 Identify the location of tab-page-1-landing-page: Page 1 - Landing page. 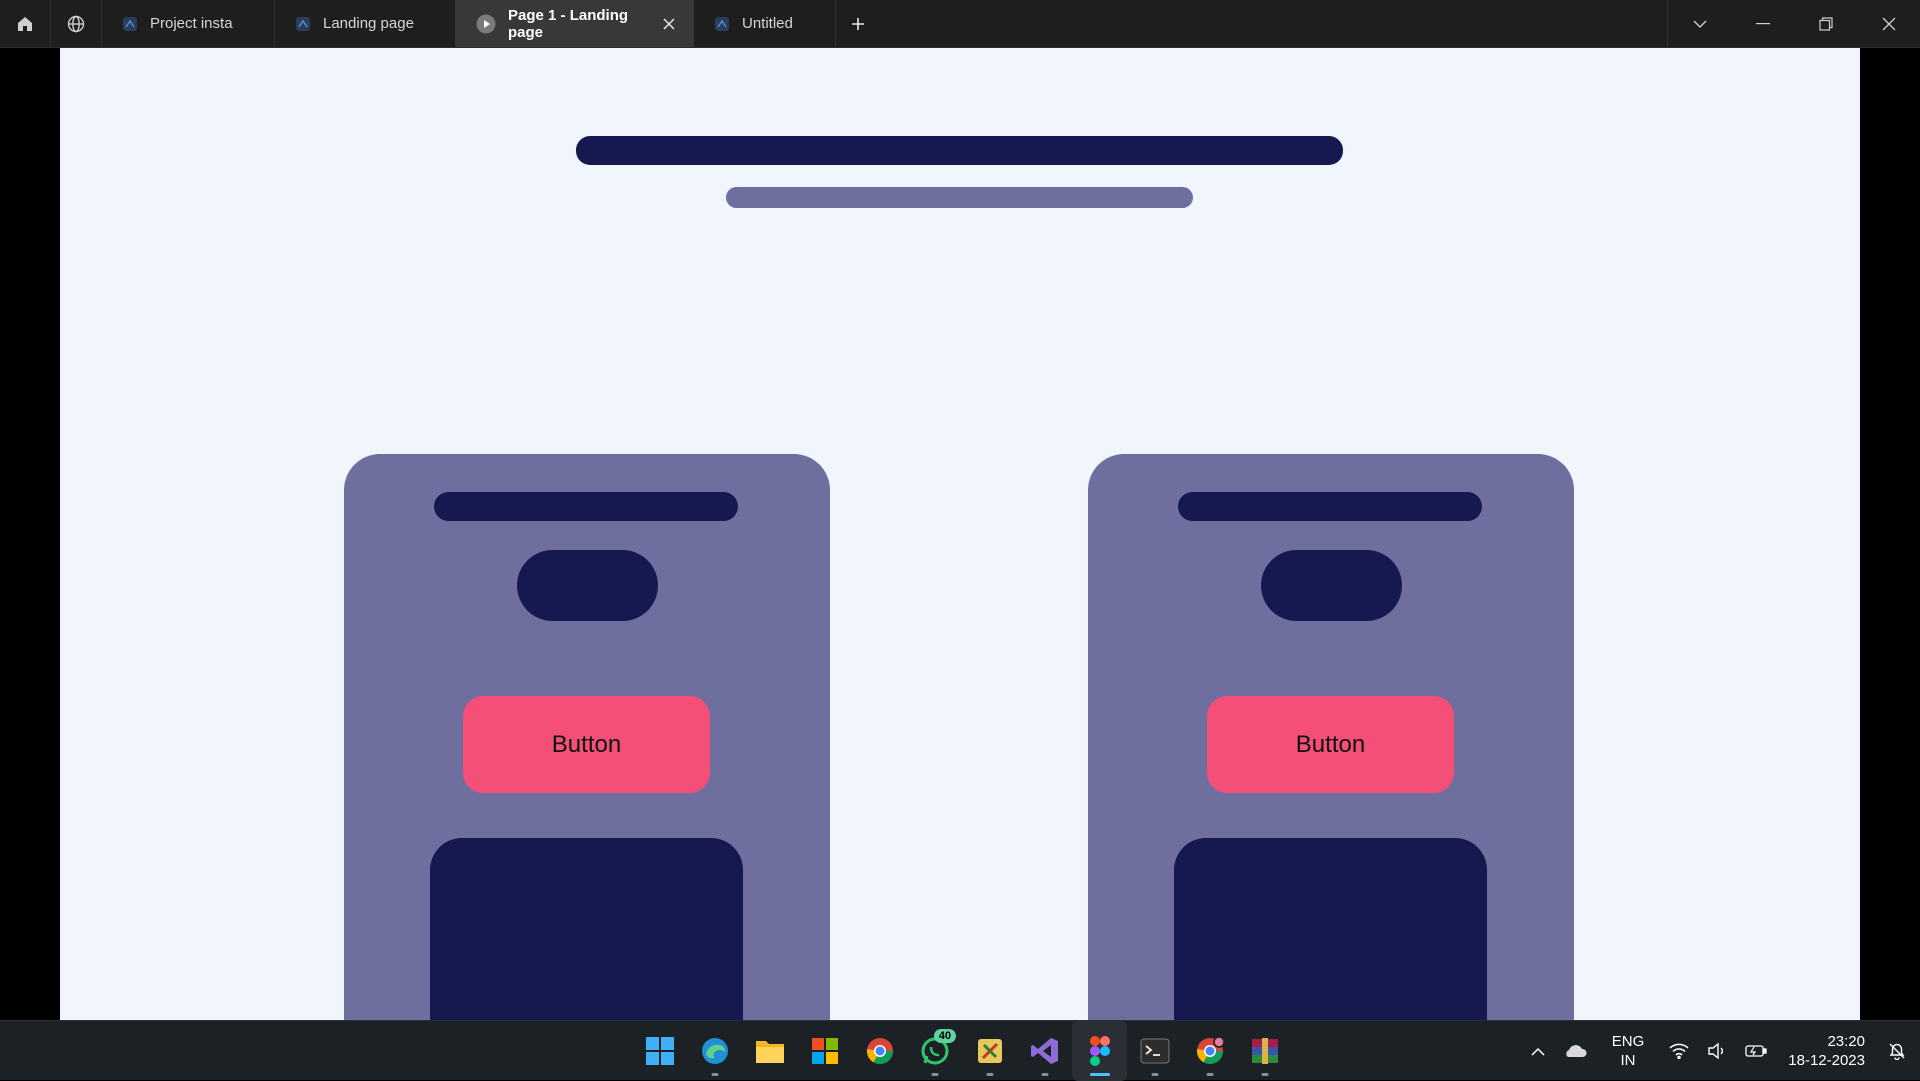
(575, 23).